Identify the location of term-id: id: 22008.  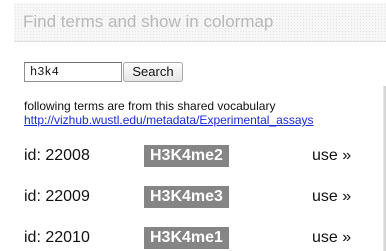
(57, 155).